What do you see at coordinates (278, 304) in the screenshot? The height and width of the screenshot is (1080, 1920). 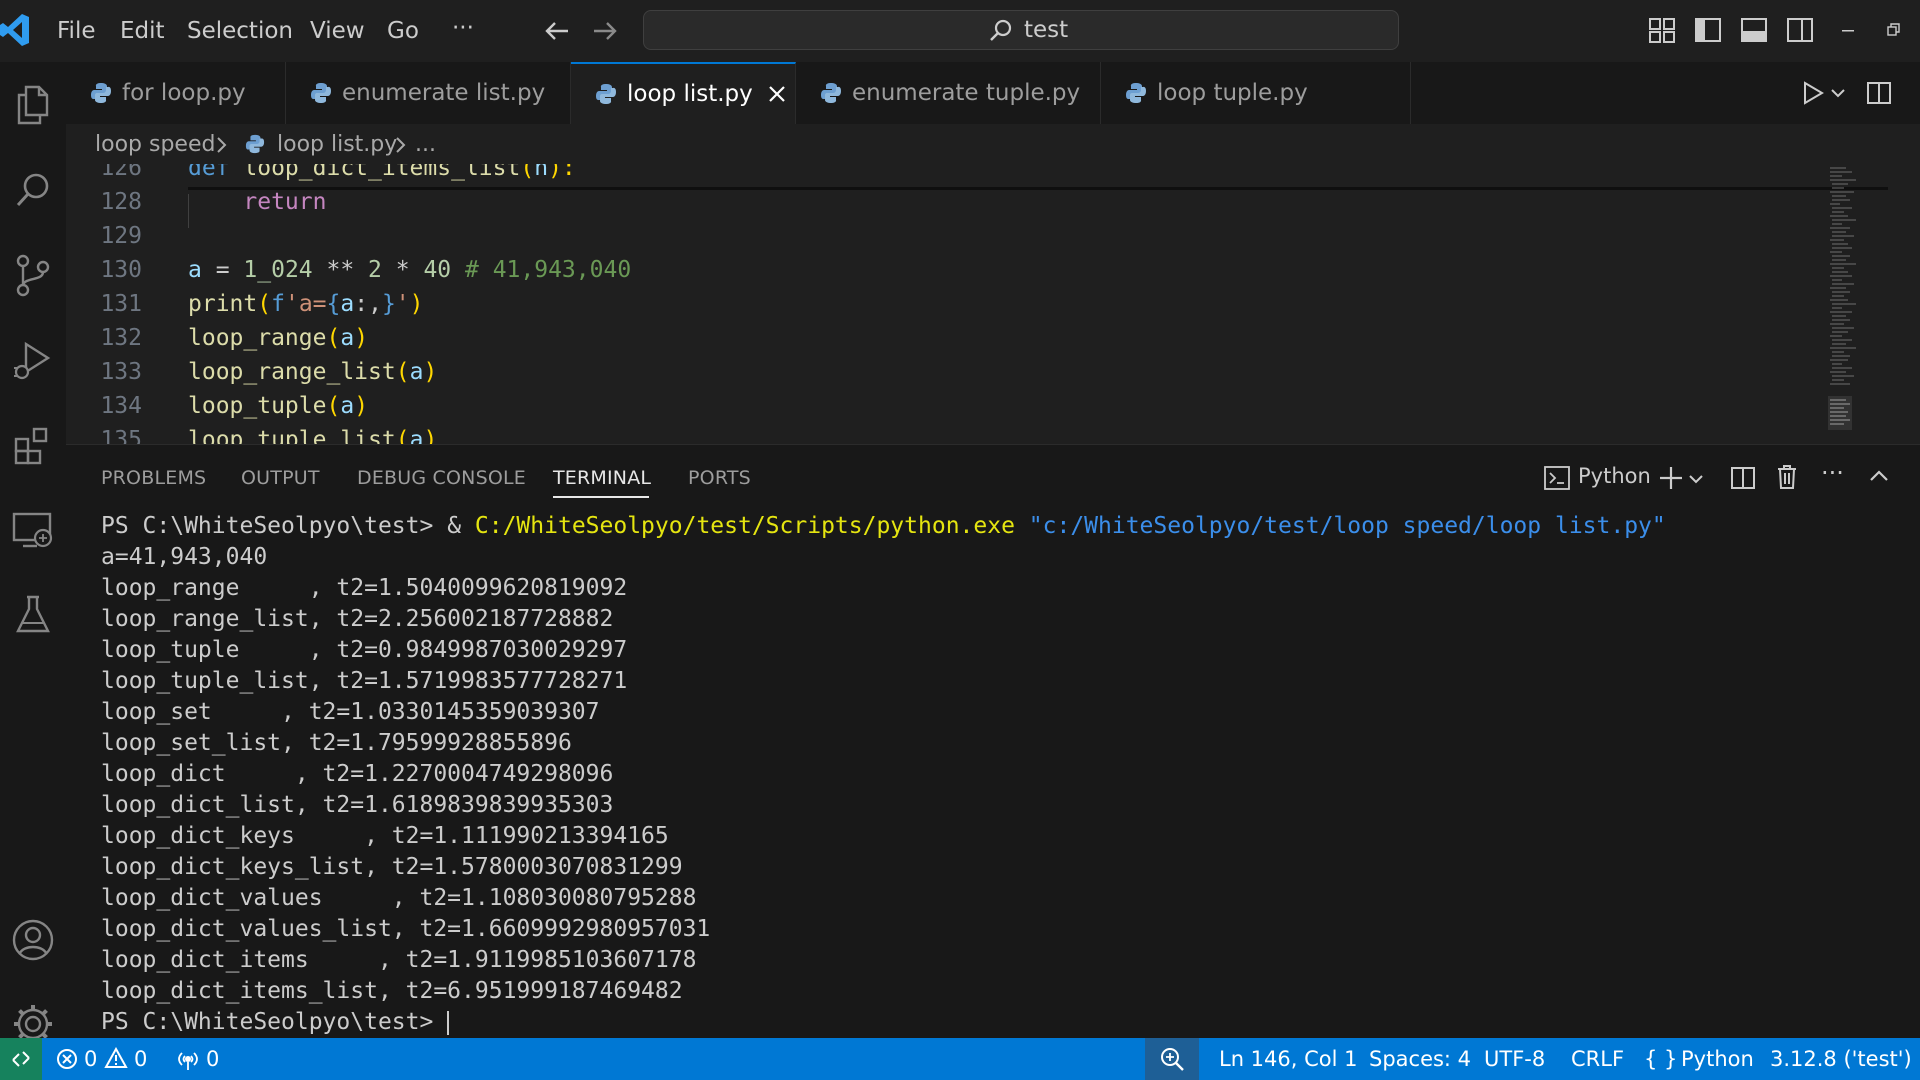 I see `code-token: f` at bounding box center [278, 304].